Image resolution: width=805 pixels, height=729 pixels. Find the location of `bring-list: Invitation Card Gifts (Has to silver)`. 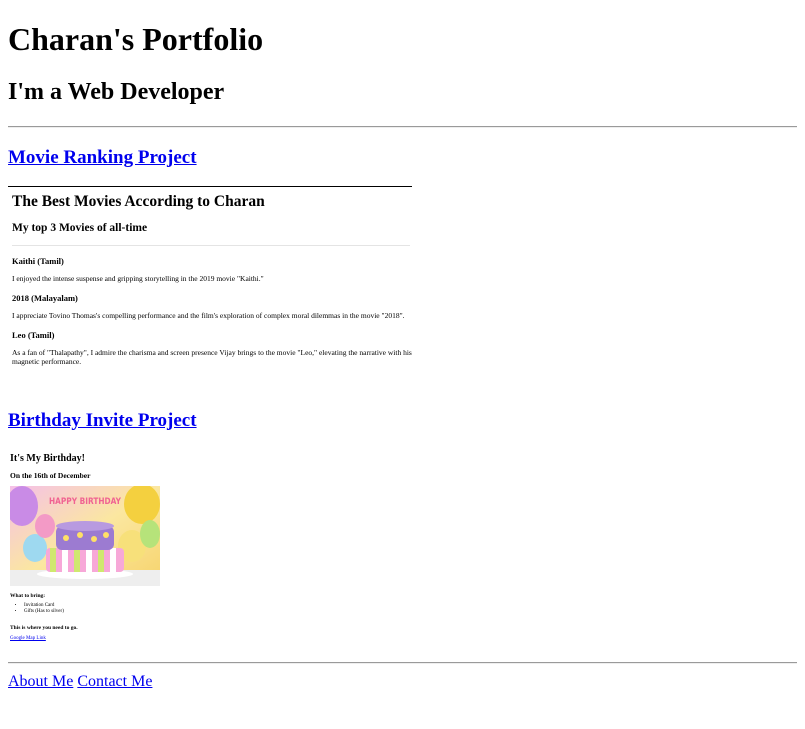

bring-list: Invitation Card Gifts (Has to silver) is located at coordinates (37, 608).